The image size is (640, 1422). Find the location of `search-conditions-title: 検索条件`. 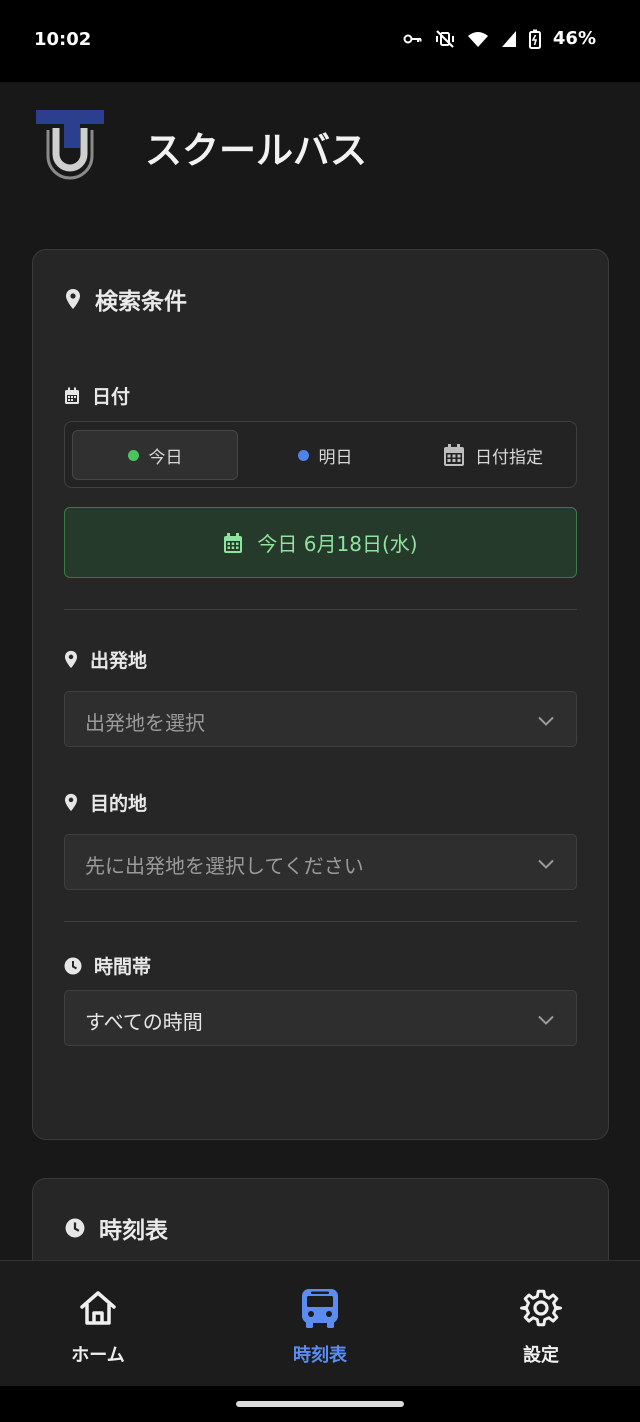

search-conditions-title: 検索条件 is located at coordinates (141, 302).